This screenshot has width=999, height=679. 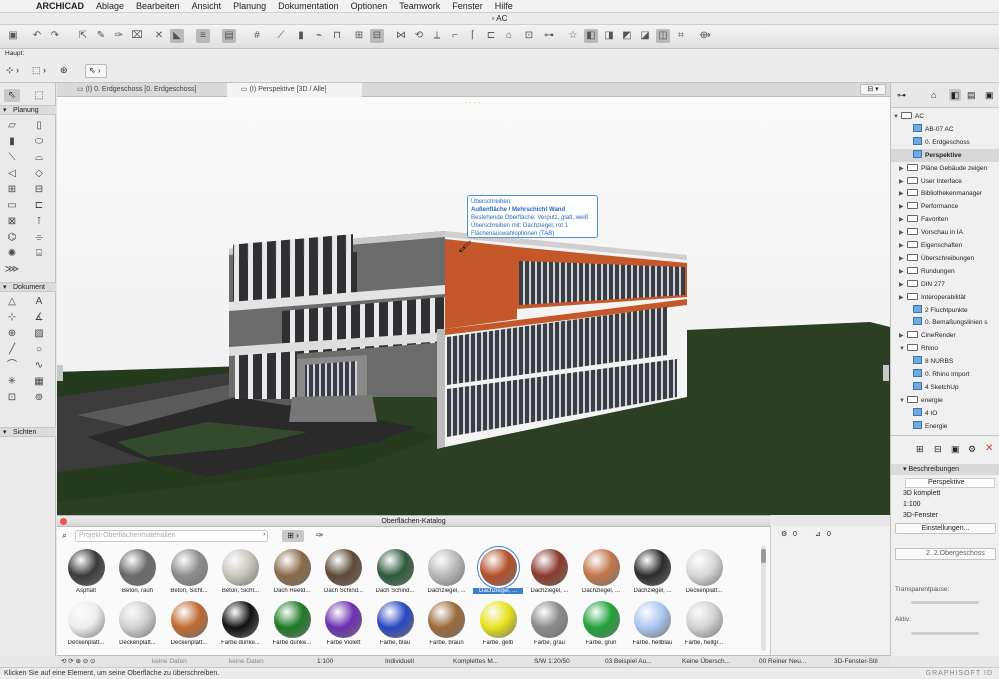 What do you see at coordinates (950, 483) in the screenshot?
I see `view-name-field: Perspektive` at bounding box center [950, 483].